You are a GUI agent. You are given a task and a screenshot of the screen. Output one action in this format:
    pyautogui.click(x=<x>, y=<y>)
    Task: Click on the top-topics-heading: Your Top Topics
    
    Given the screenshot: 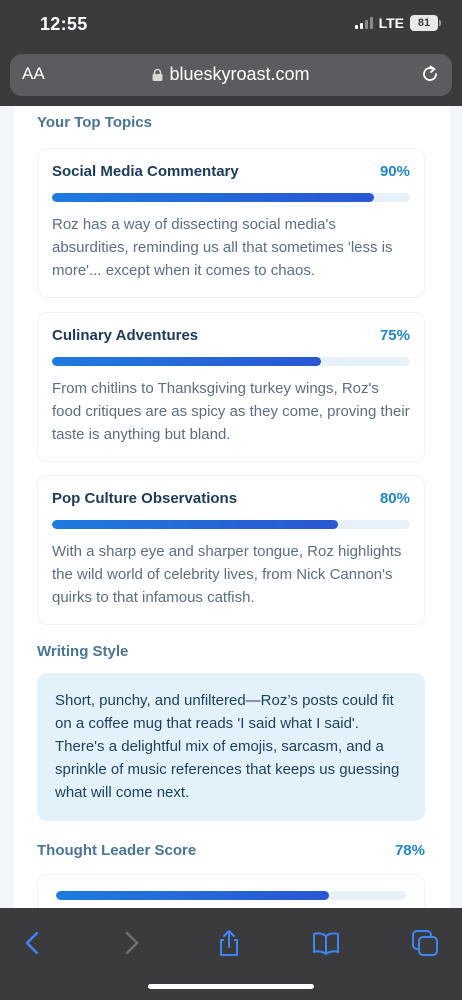 What is the action you would take?
    pyautogui.click(x=94, y=122)
    